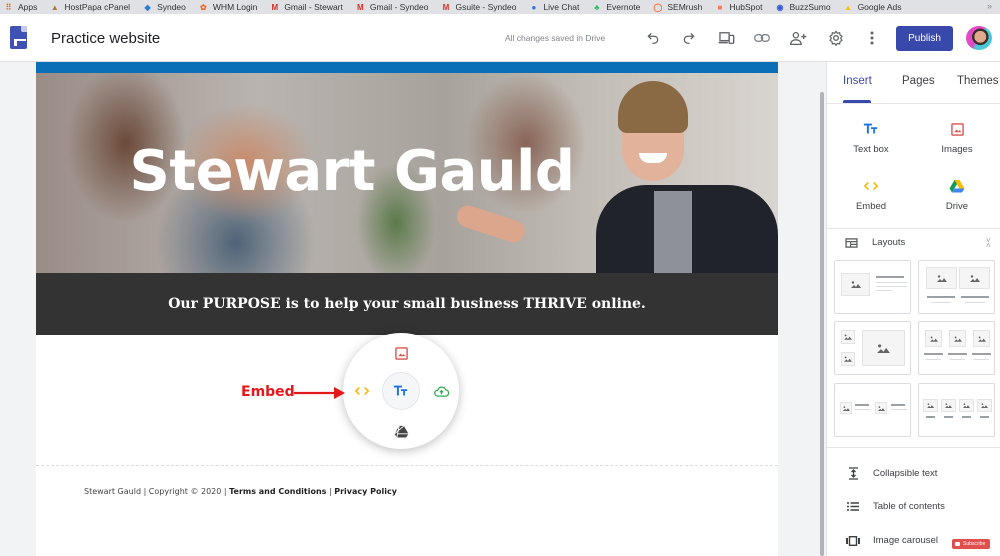 This screenshot has height=556, width=1000. What do you see at coordinates (875, 242) in the screenshot?
I see `layouts-header: Layouts` at bounding box center [875, 242].